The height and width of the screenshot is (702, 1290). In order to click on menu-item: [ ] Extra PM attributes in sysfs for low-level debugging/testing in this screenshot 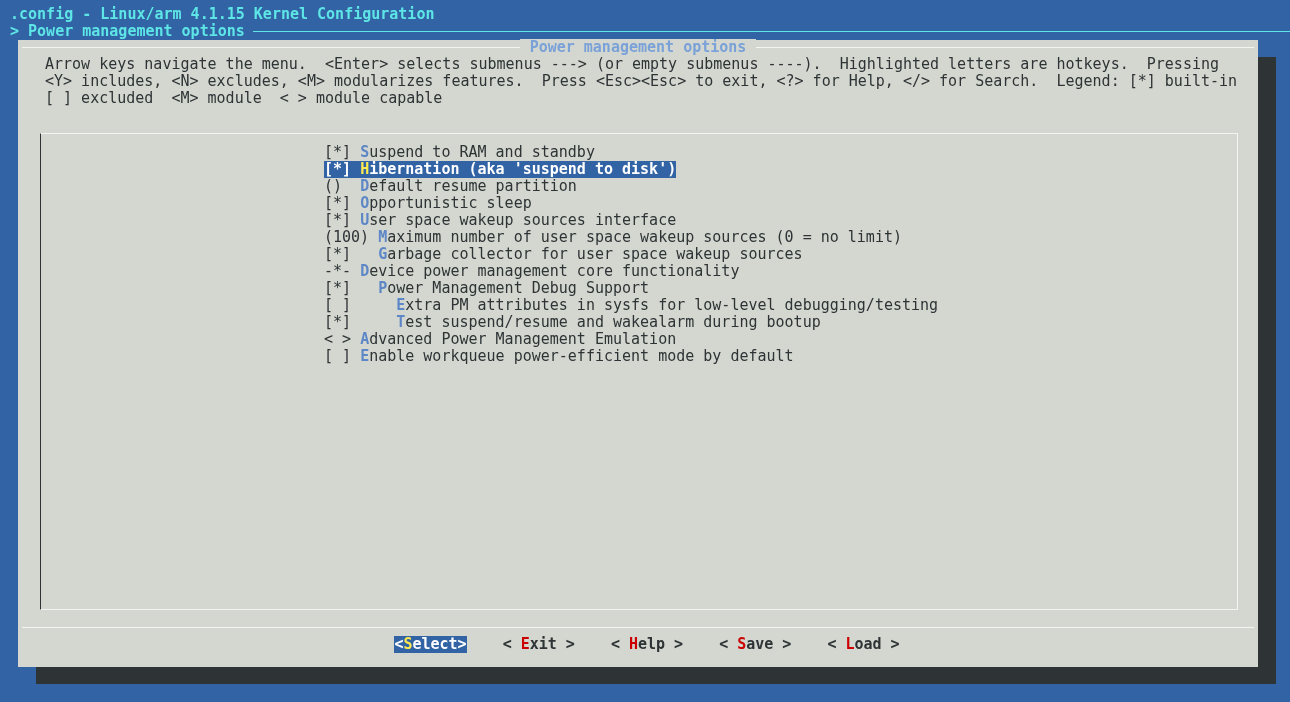, I will do `click(631, 305)`.